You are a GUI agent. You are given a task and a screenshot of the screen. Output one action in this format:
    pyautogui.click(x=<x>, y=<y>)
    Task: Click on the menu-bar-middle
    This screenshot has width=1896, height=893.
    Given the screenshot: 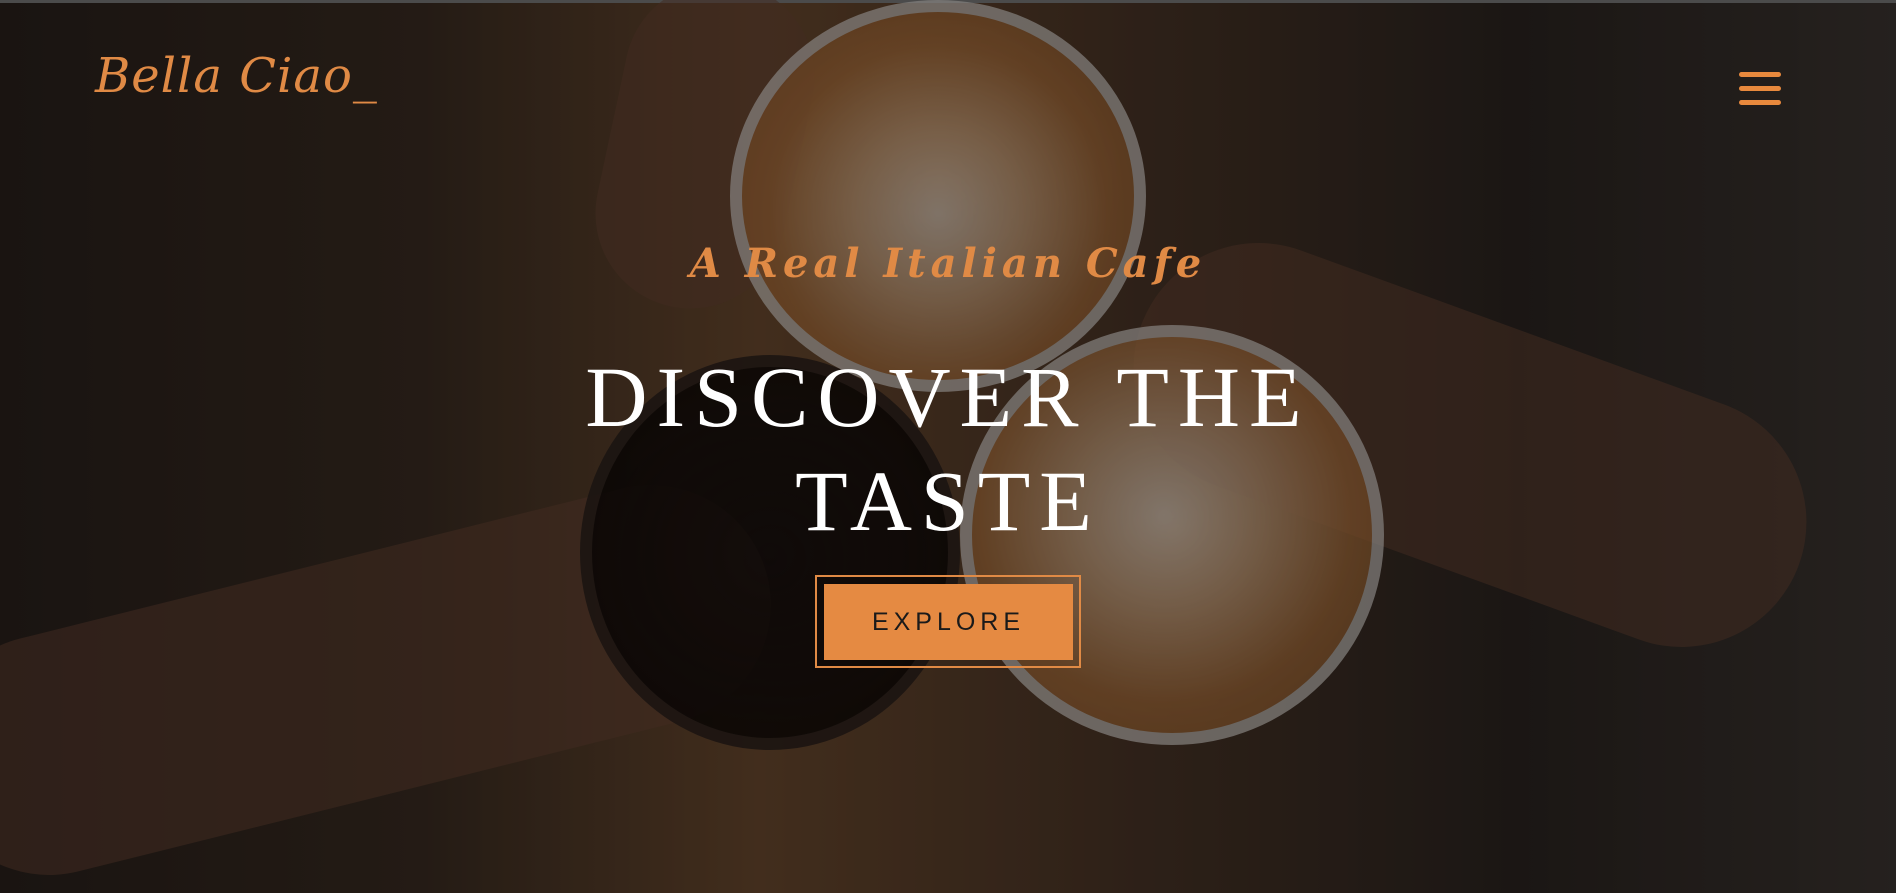 What is the action you would take?
    pyautogui.click(x=1760, y=88)
    